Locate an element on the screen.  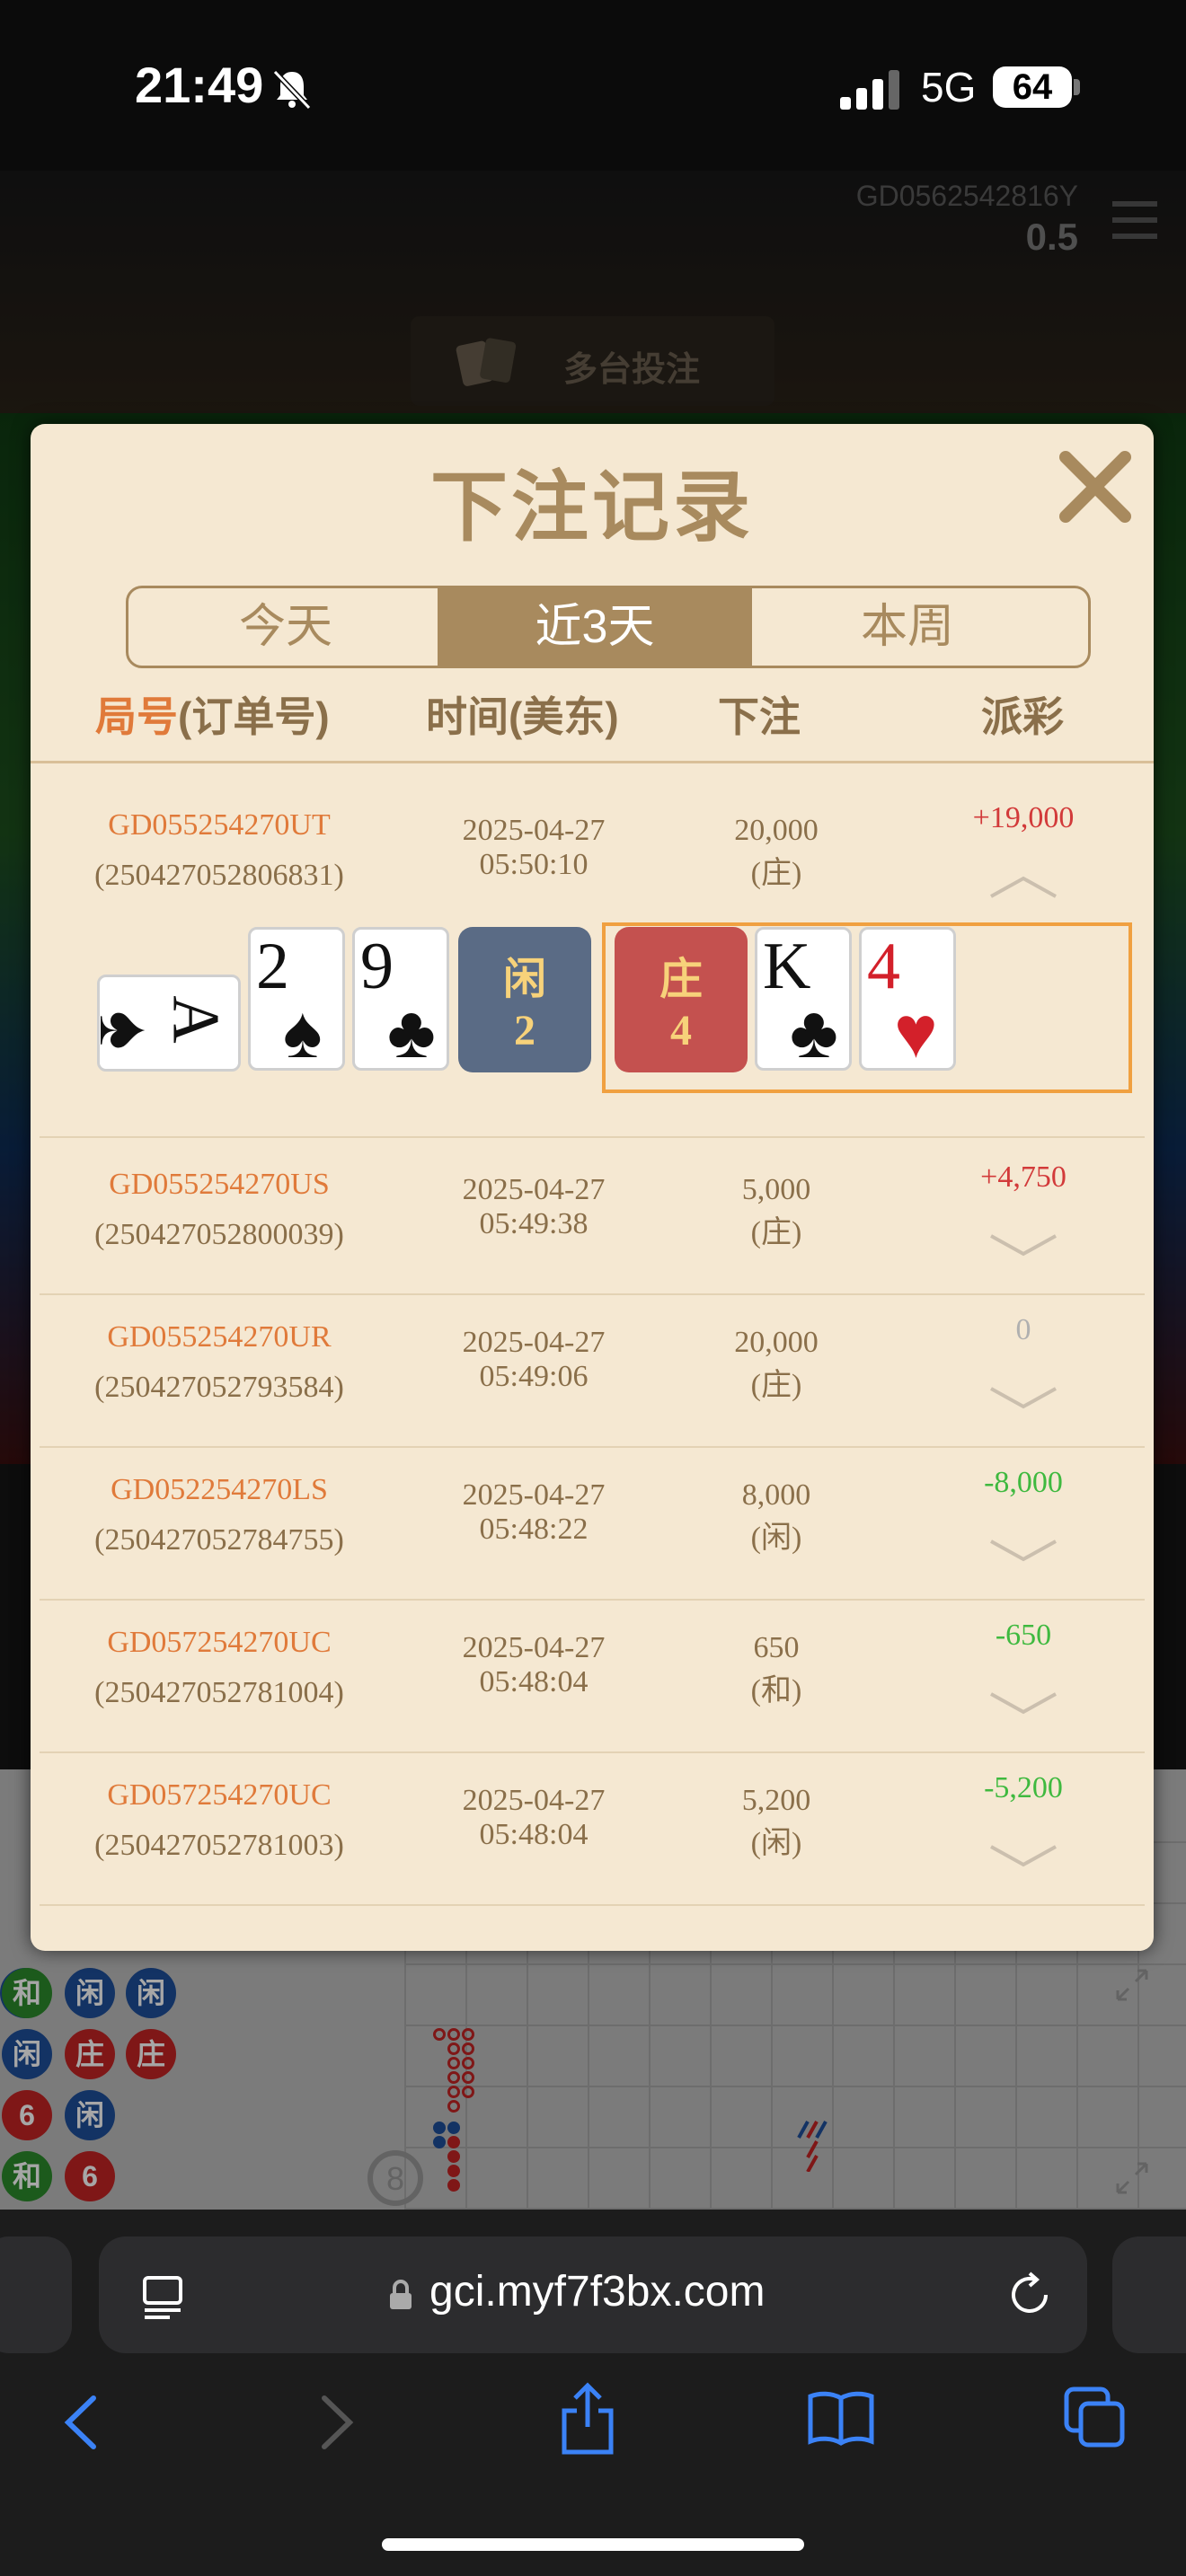
network-type: 5G is located at coordinates (949, 87).